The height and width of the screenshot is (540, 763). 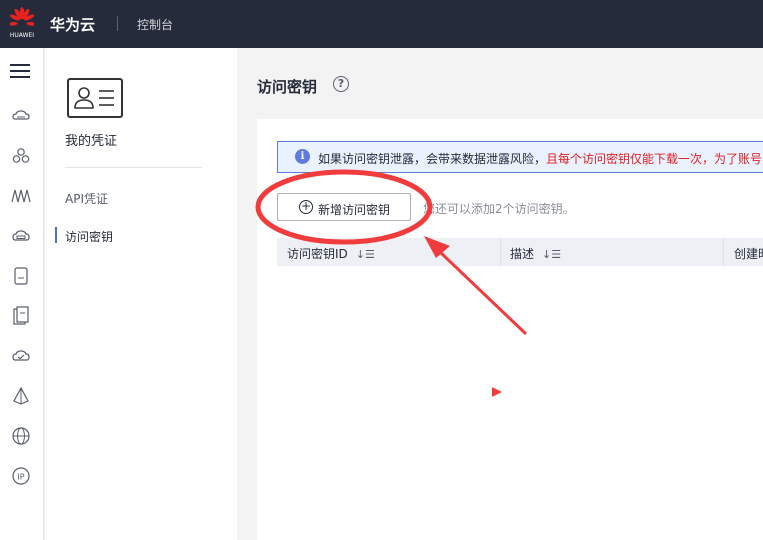 I want to click on add-access-key-button: + 新增访问密钥, so click(x=344, y=207).